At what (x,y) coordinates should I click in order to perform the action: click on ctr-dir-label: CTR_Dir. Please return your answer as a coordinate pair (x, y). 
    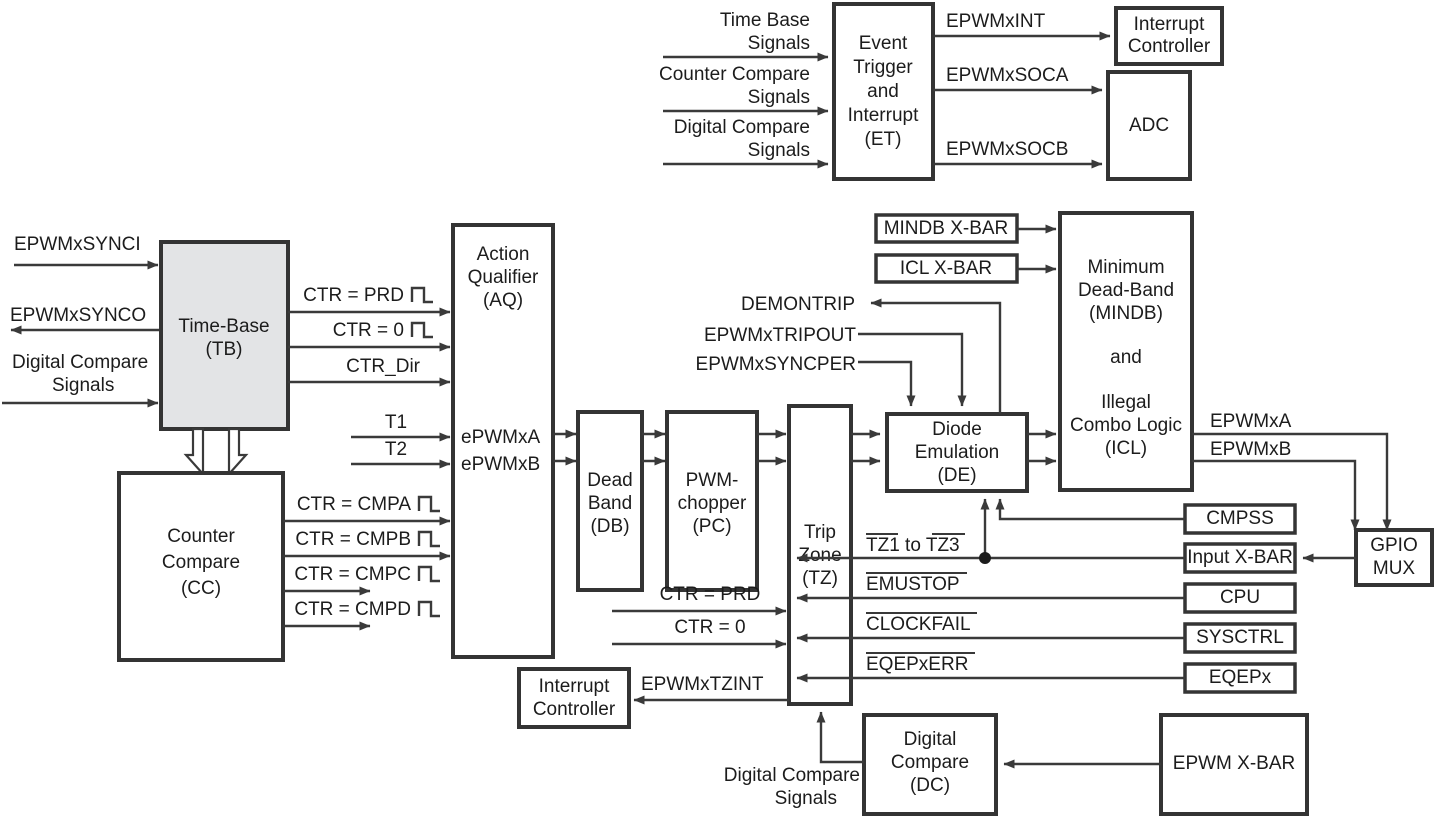
    Looking at the image, I should click on (383, 366).